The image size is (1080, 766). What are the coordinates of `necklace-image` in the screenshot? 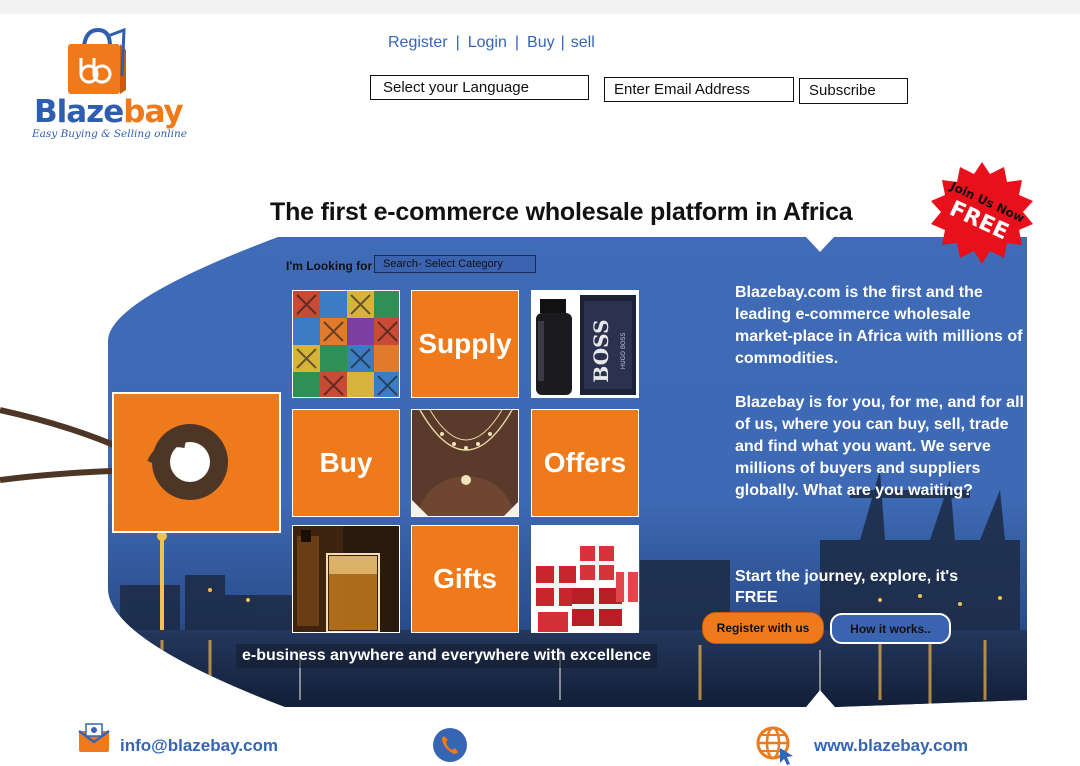 It's located at (465, 463).